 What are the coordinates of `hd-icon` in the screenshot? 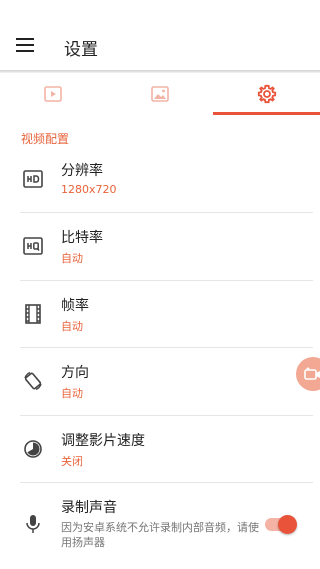 It's located at (33, 179).